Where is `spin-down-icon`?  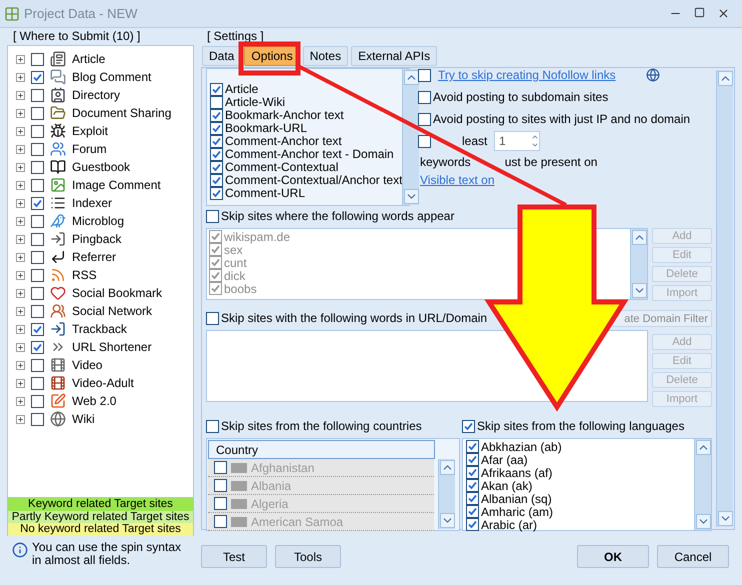
spin-down-icon is located at coordinates (535, 145).